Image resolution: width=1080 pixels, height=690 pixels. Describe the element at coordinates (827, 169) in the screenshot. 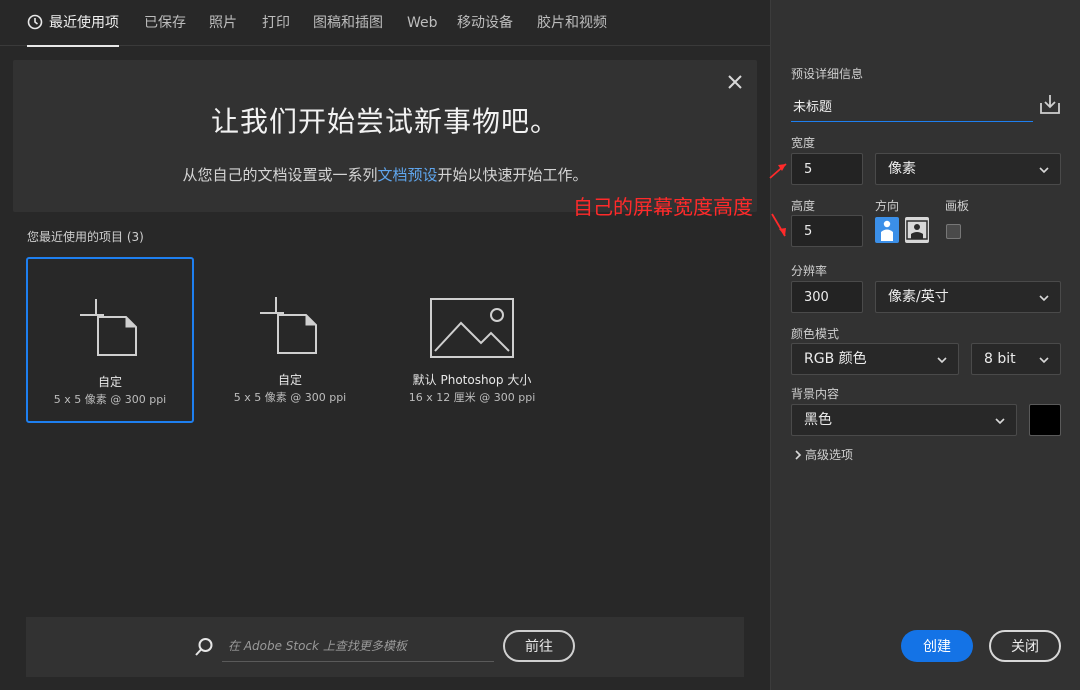

I see `width-input` at that location.